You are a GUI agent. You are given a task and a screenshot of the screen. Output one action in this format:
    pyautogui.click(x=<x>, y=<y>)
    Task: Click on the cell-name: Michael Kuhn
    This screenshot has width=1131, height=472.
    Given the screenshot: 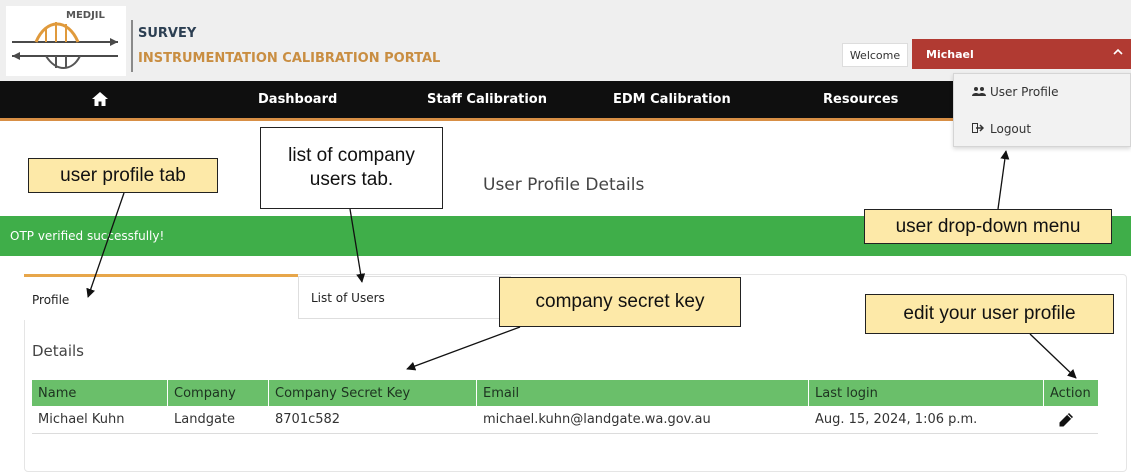 What is the action you would take?
    pyautogui.click(x=81, y=419)
    